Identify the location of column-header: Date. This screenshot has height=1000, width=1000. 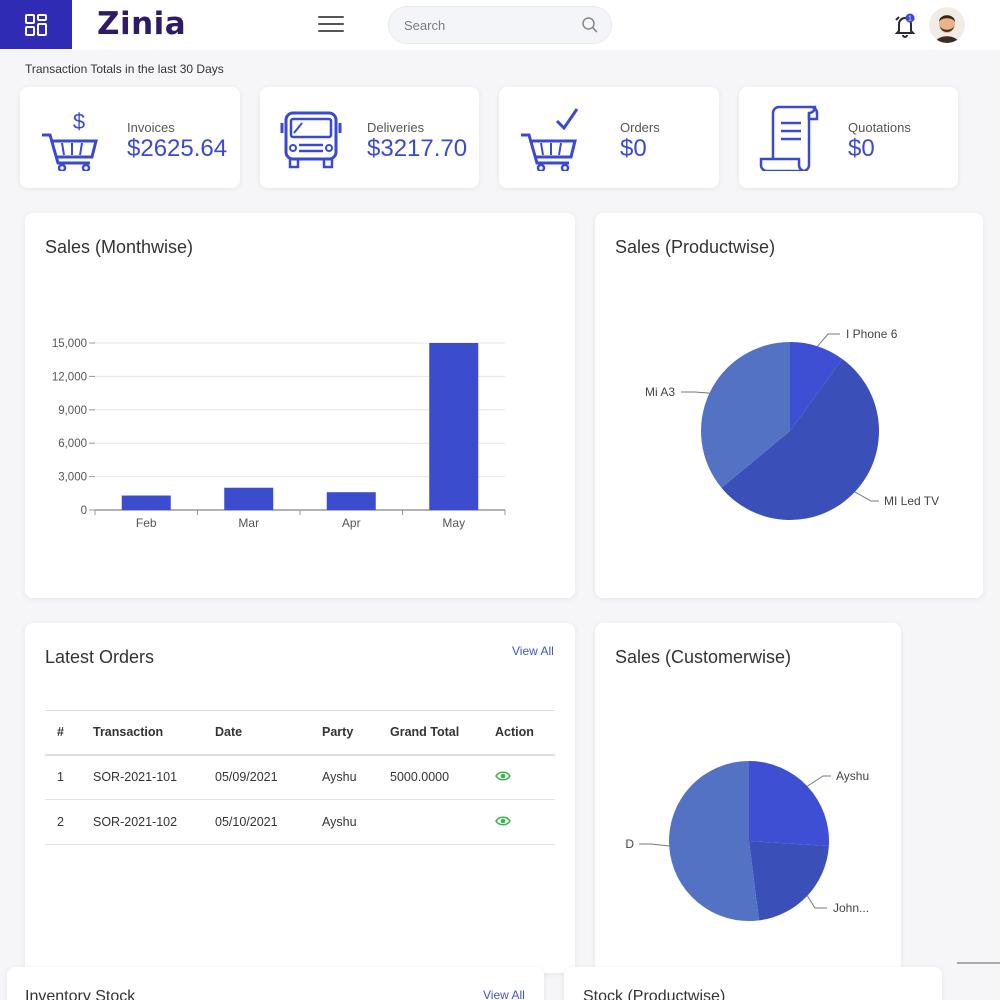
(256, 733).